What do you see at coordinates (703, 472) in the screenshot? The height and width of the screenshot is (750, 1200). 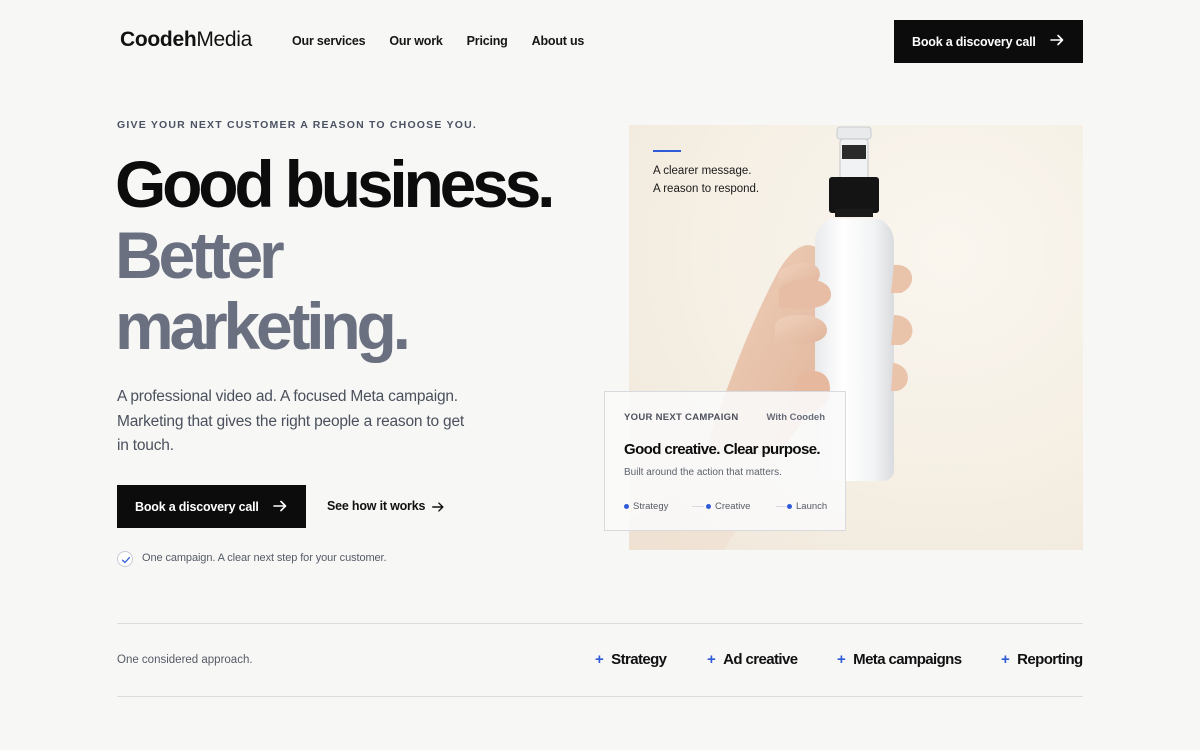 I see `campaign-card-subtitle: Built around the action that matters.` at bounding box center [703, 472].